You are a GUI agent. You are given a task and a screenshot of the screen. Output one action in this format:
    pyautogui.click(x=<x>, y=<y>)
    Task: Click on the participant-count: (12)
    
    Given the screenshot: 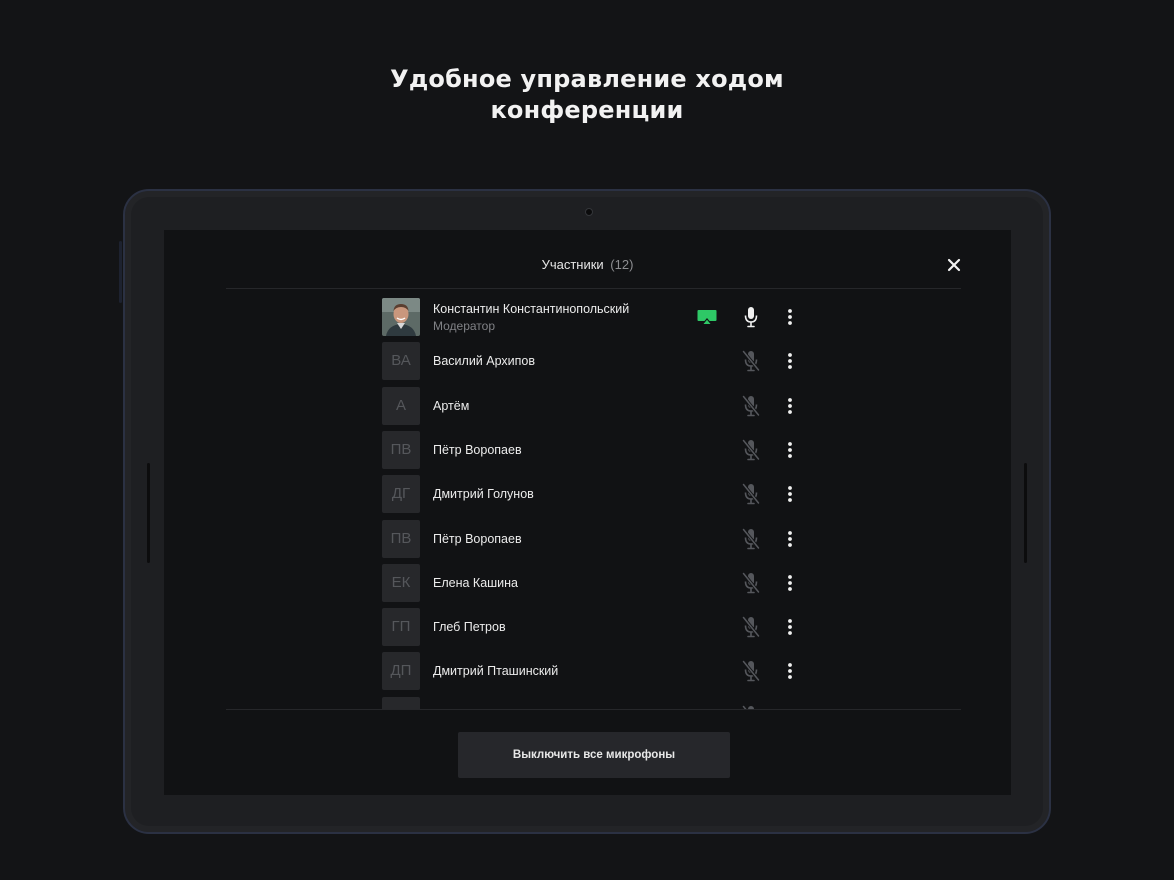 What is the action you would take?
    pyautogui.click(x=622, y=264)
    